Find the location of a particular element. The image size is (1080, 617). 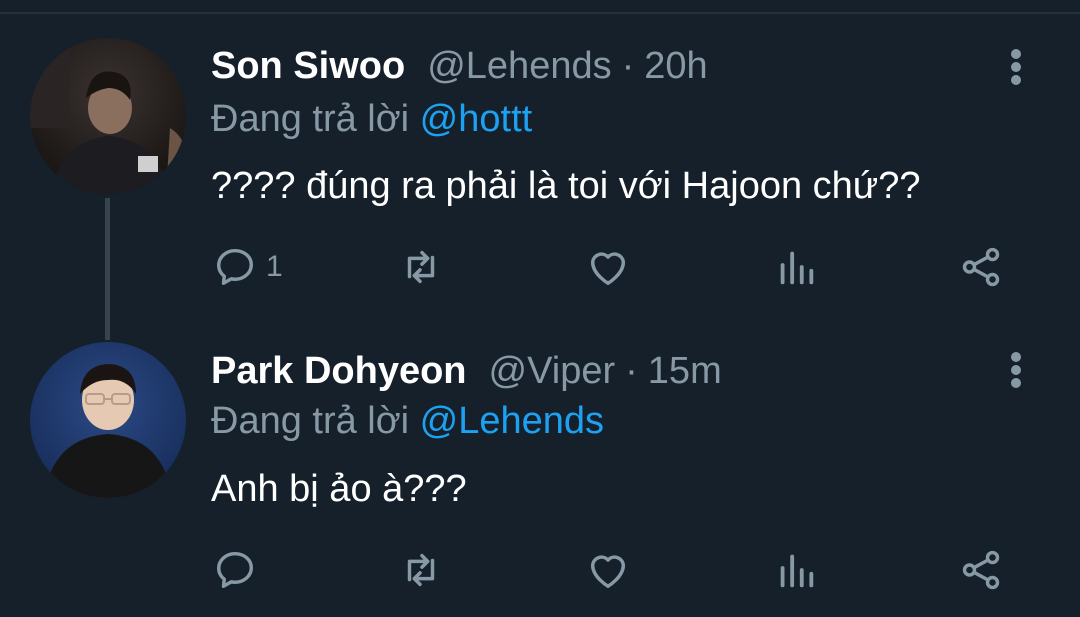

timestamp: 20h is located at coordinates (675, 66).